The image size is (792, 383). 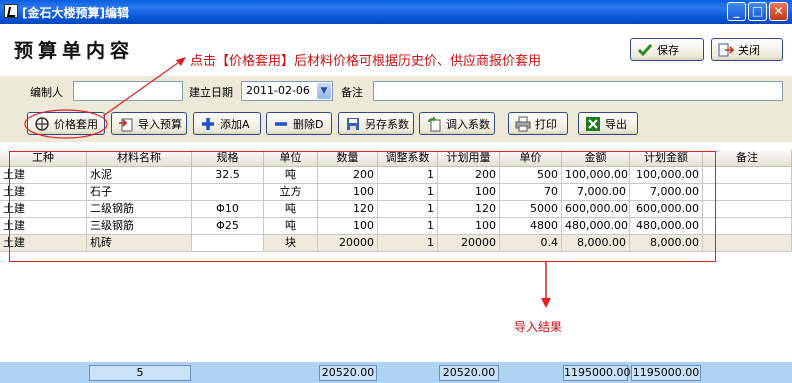 I want to click on annotation-arrowhead, so click(x=181, y=61).